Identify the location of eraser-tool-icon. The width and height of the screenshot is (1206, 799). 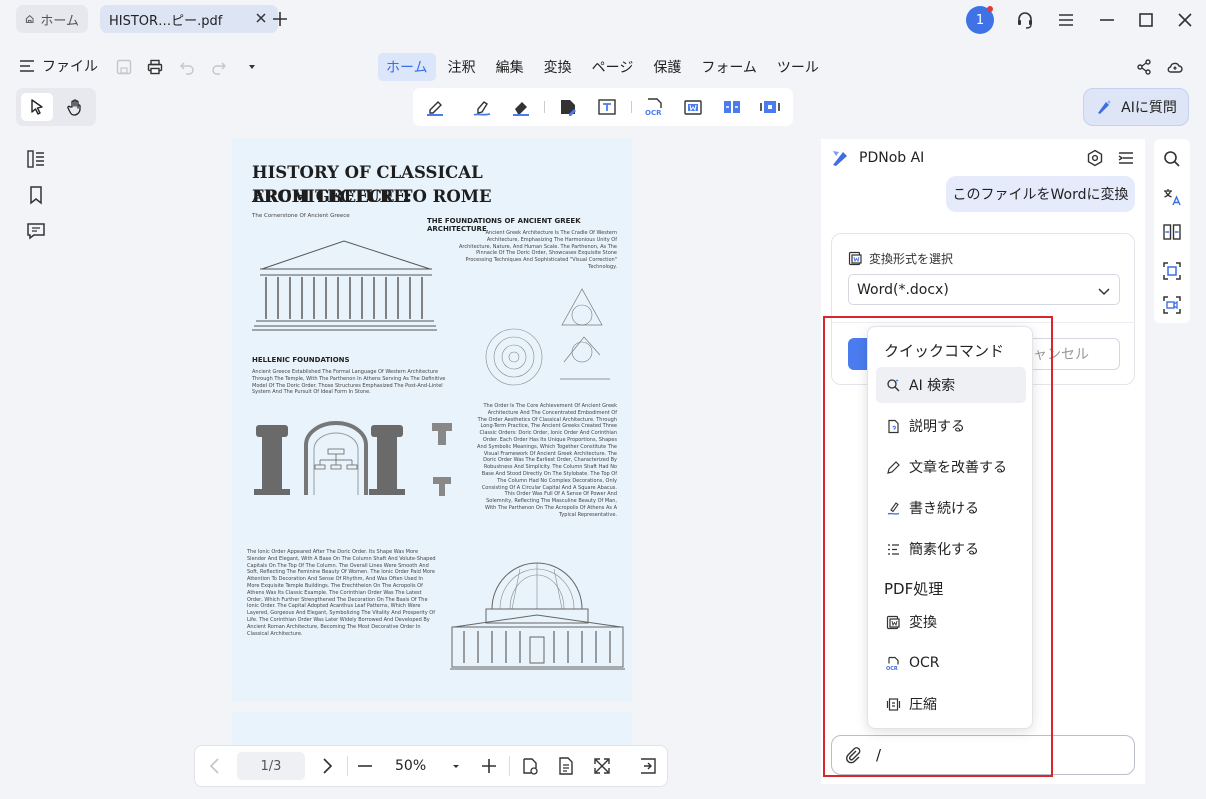
(521, 107).